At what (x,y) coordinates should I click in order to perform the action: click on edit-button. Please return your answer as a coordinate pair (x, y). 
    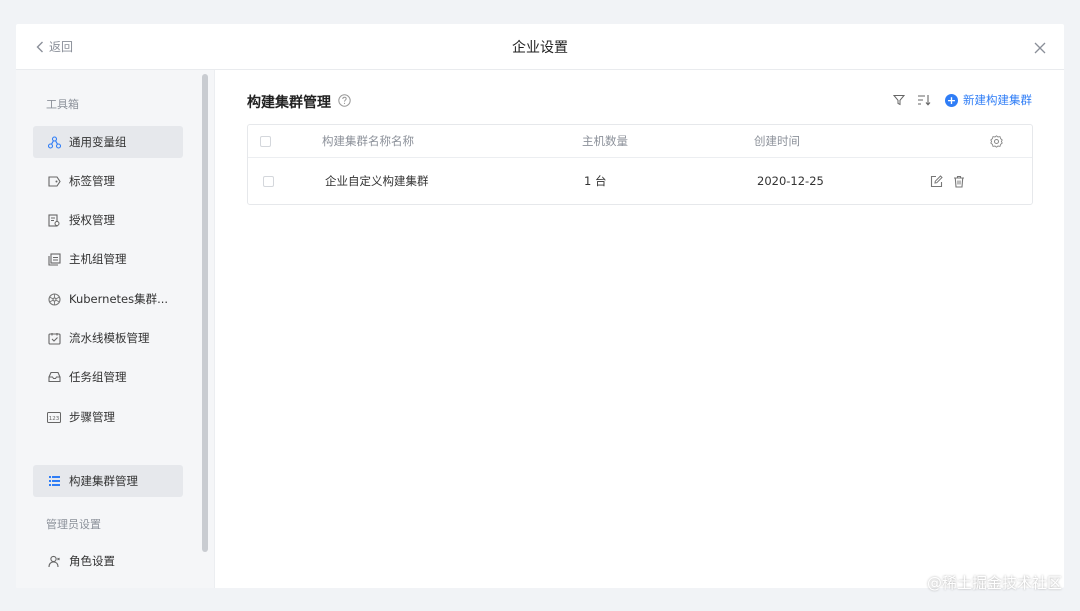
    Looking at the image, I should click on (936, 181).